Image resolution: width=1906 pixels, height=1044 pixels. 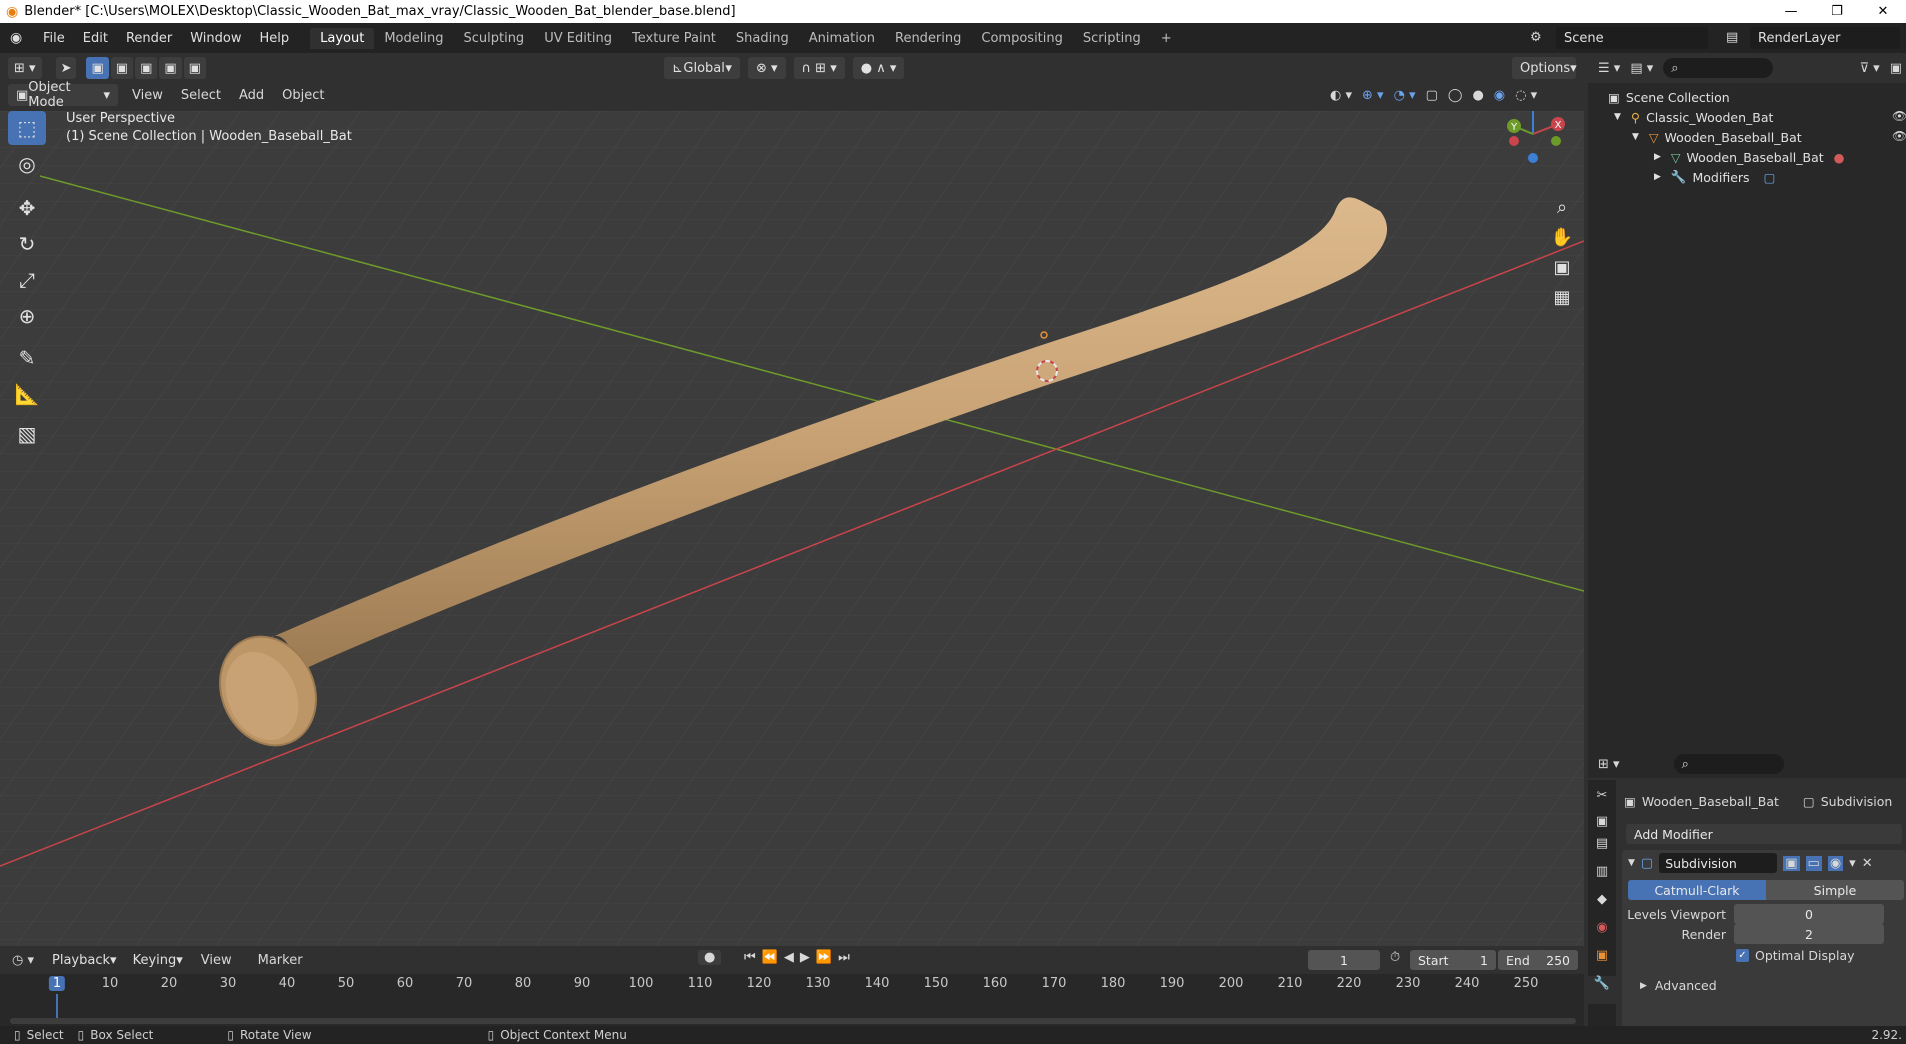 I want to click on select-extend-button: ▣, so click(x=122, y=68).